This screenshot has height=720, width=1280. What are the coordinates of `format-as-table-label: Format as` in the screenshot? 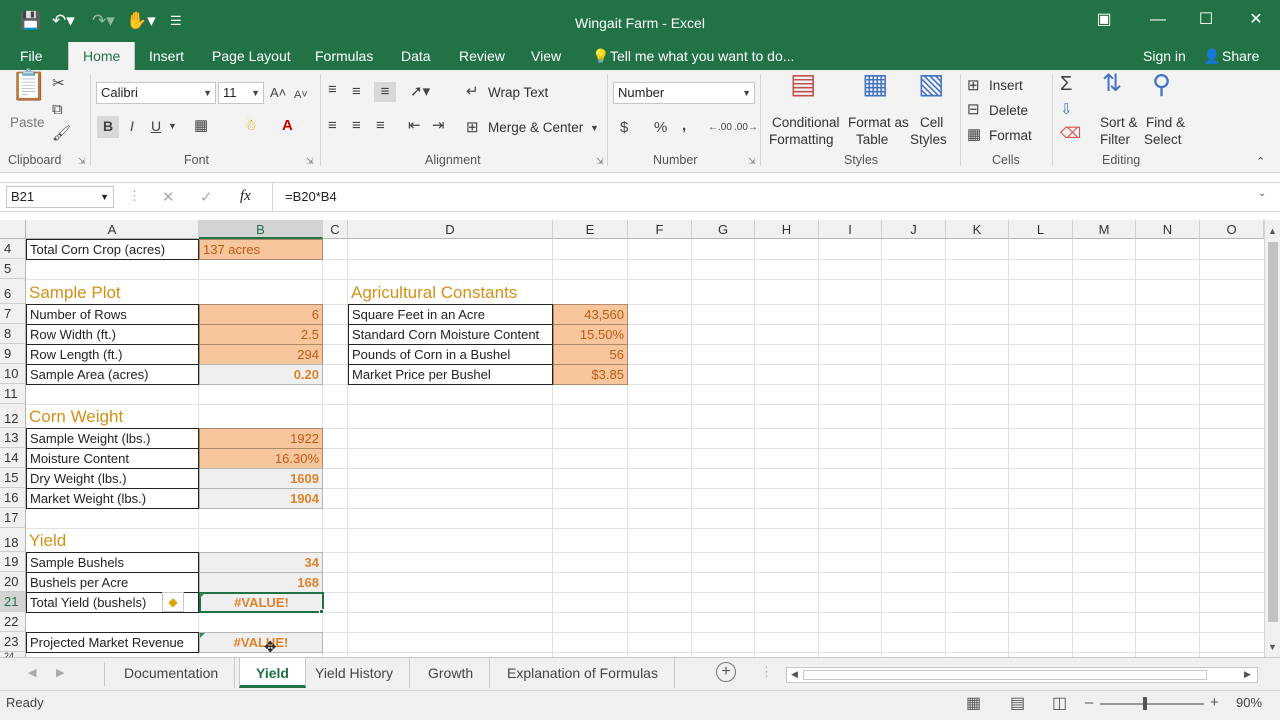 It's located at (878, 123).